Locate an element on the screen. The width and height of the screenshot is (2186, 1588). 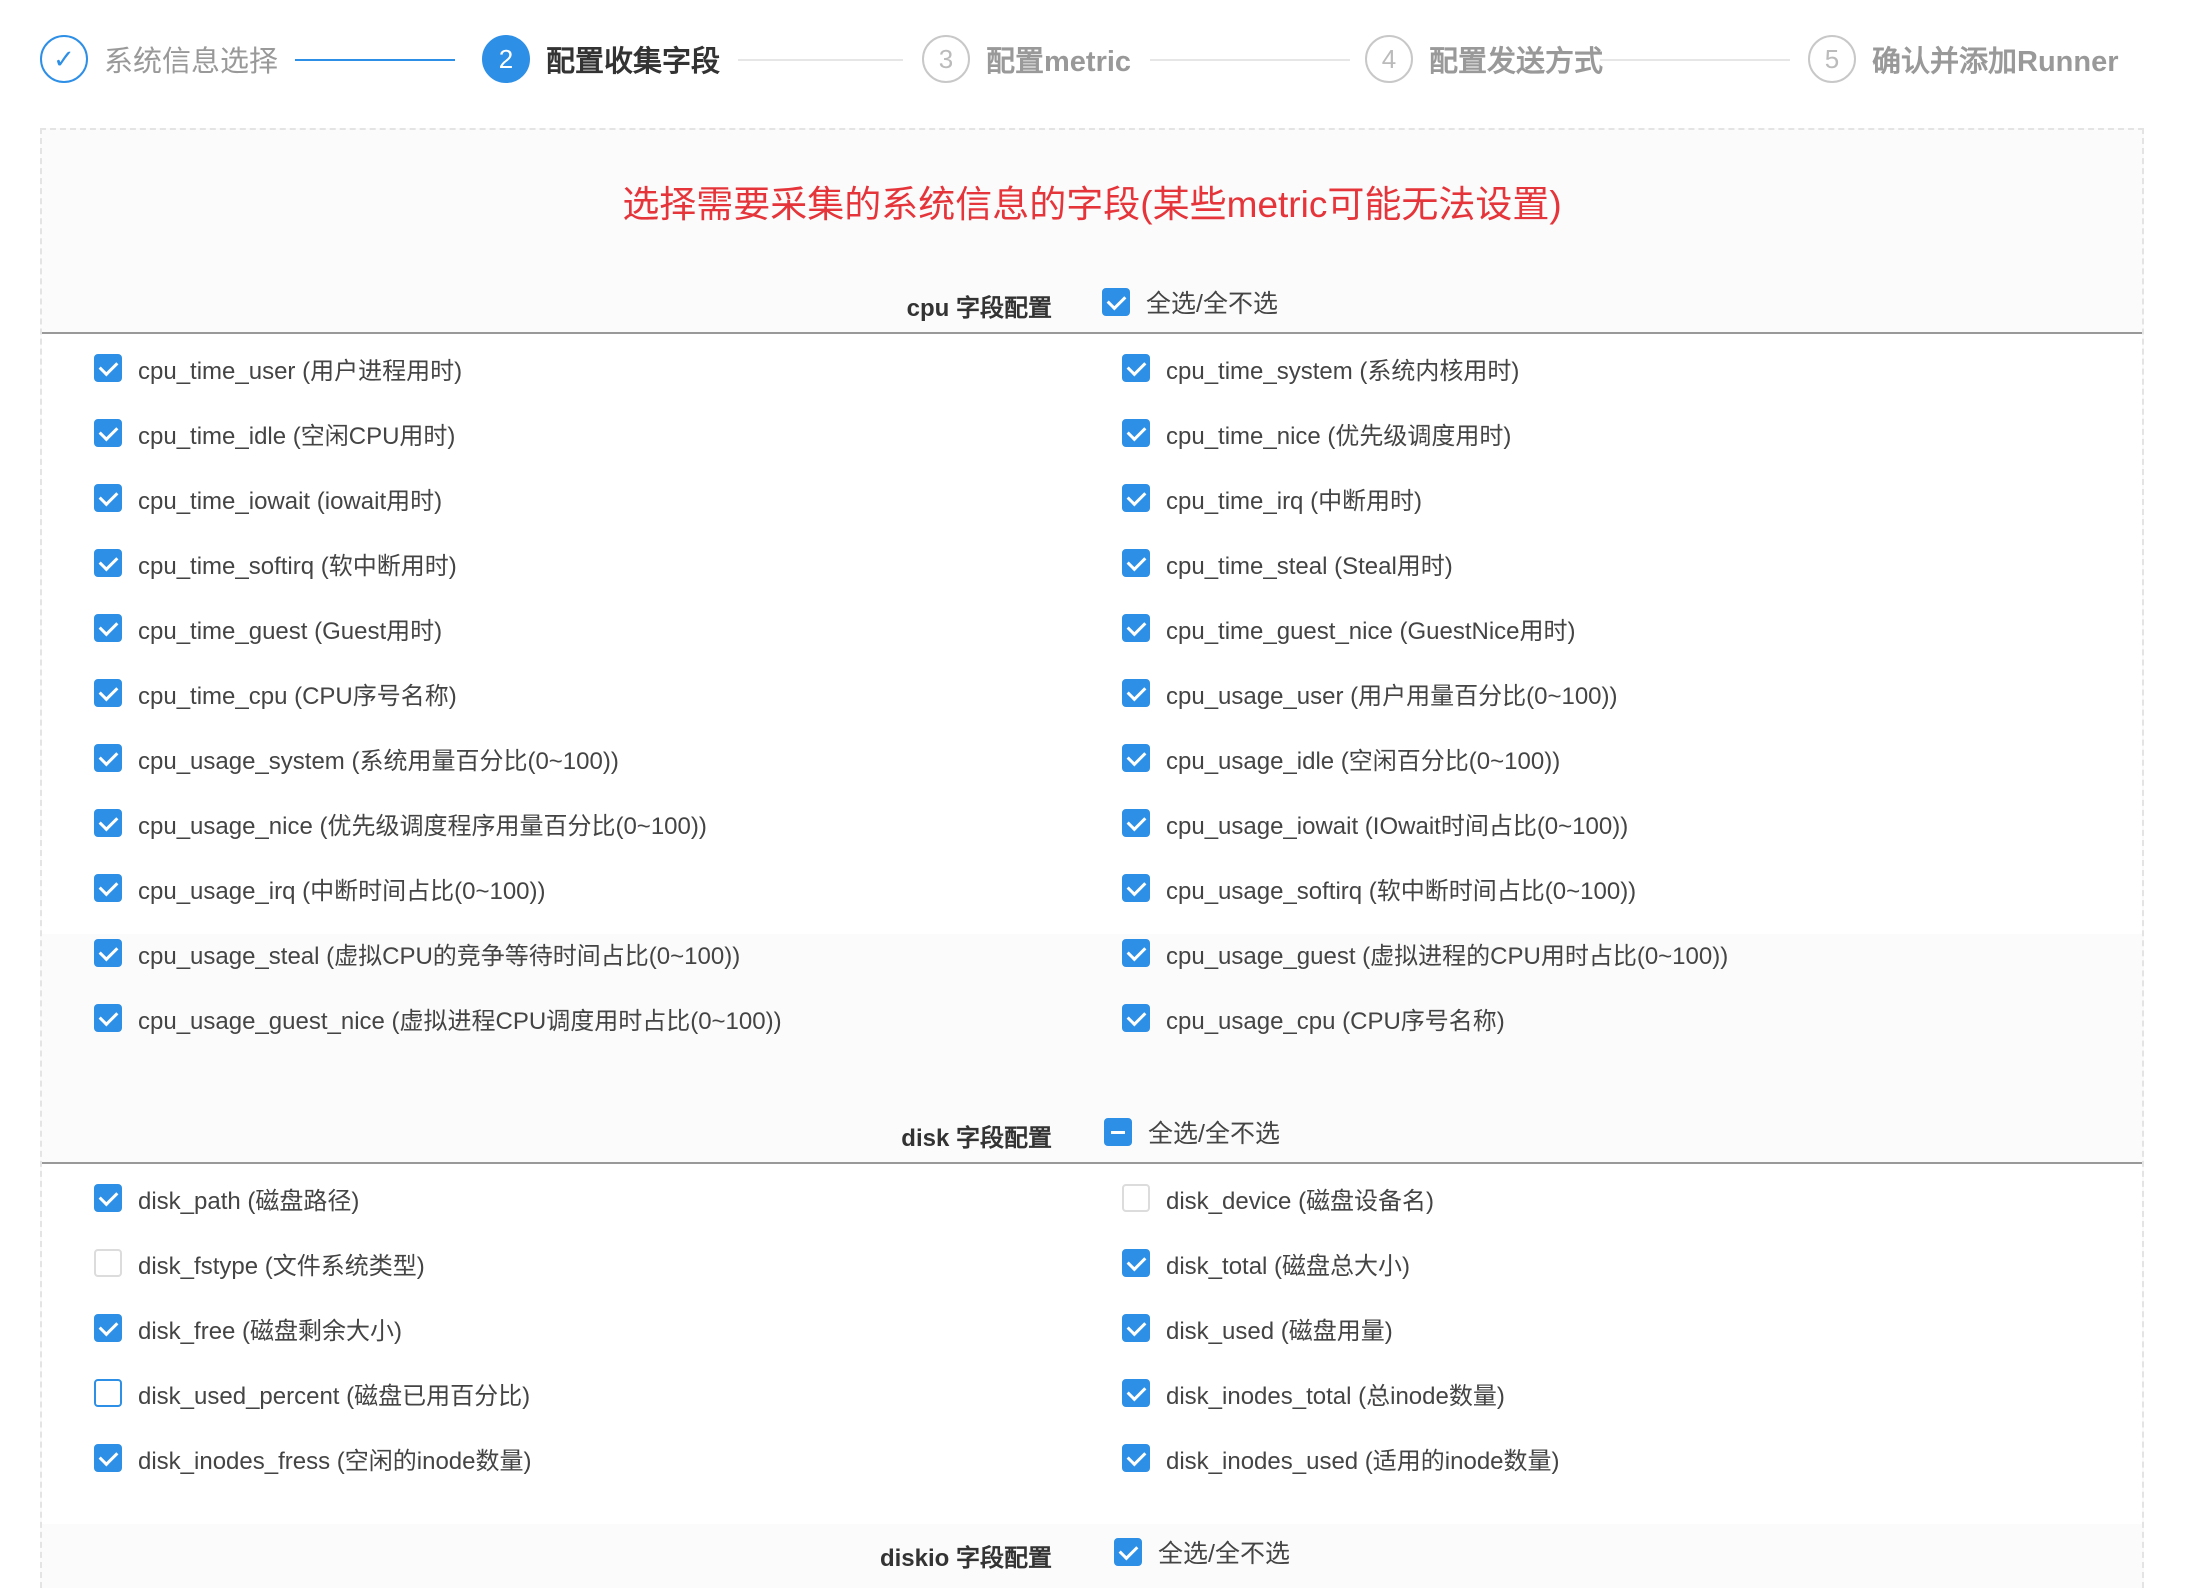
cpu-field-label: cpu_usage_steal (虚拟CPU的竞争等待时间占比(0~100)) is located at coordinates (439, 956).